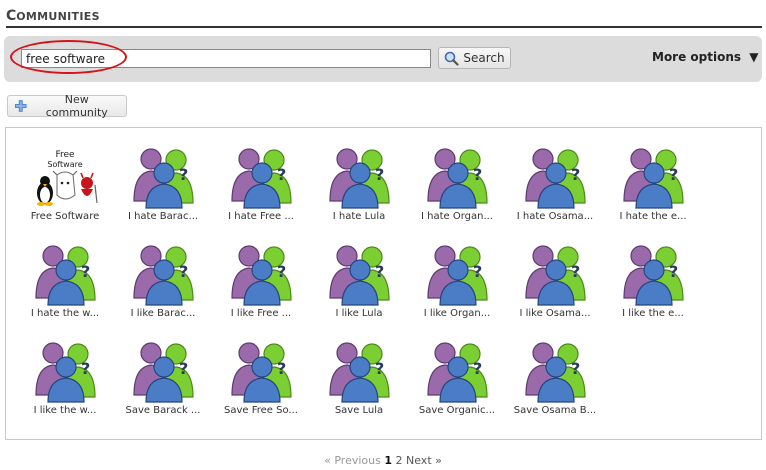 This screenshot has height=470, width=766. What do you see at coordinates (11, 16) in the screenshot?
I see `page-title-cap: C` at bounding box center [11, 16].